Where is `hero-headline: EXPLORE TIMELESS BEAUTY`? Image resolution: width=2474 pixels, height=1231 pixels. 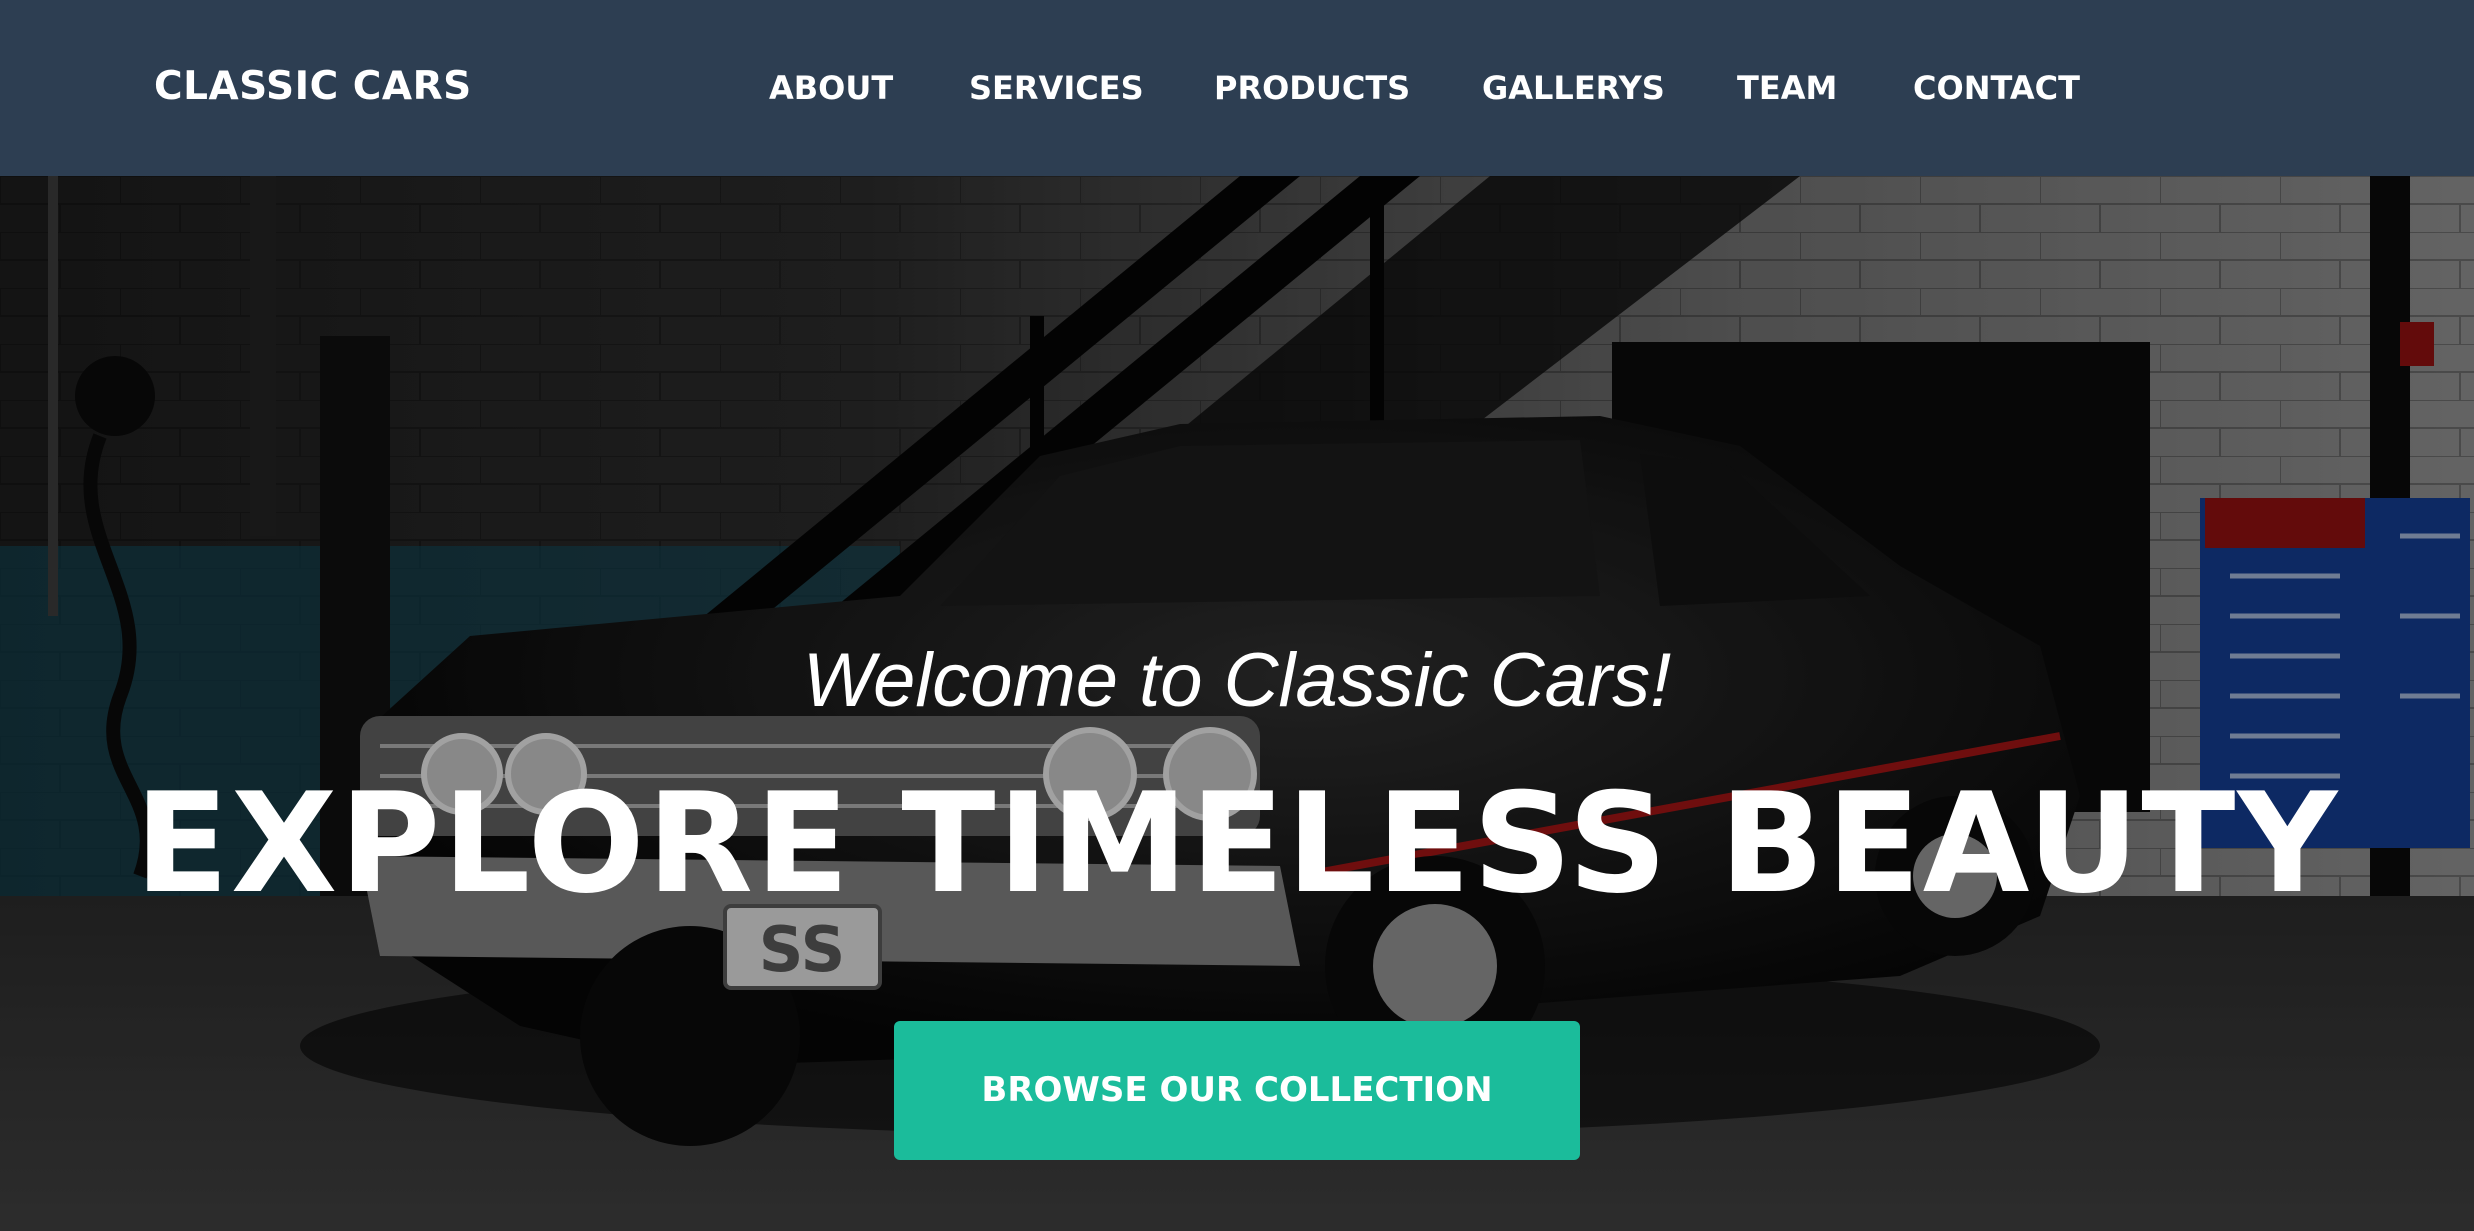
hero-headline: EXPLORE TIMELESS BEAUTY is located at coordinates (1237, 843).